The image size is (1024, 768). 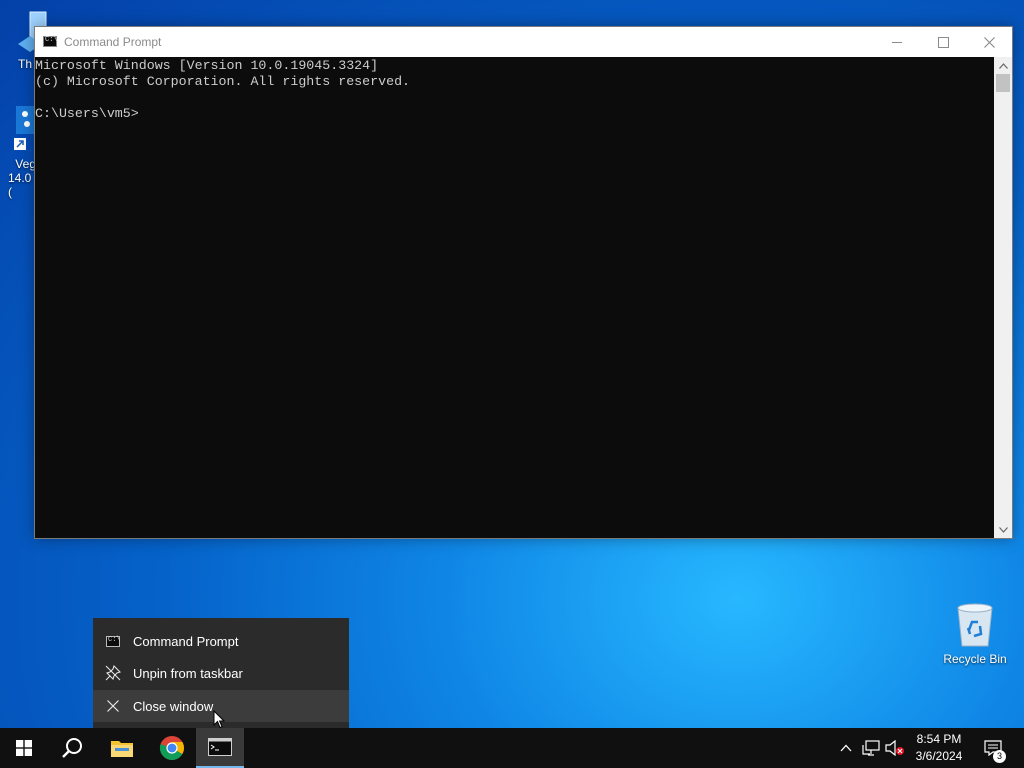 I want to click on taskbar-clock: 8:54 PM 3/6/2024, so click(x=939, y=748).